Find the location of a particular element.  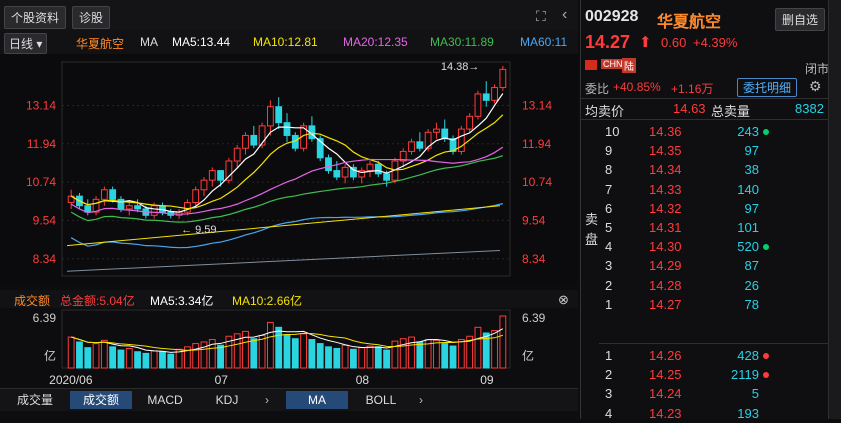

market-tag: 陆 is located at coordinates (629, 65).